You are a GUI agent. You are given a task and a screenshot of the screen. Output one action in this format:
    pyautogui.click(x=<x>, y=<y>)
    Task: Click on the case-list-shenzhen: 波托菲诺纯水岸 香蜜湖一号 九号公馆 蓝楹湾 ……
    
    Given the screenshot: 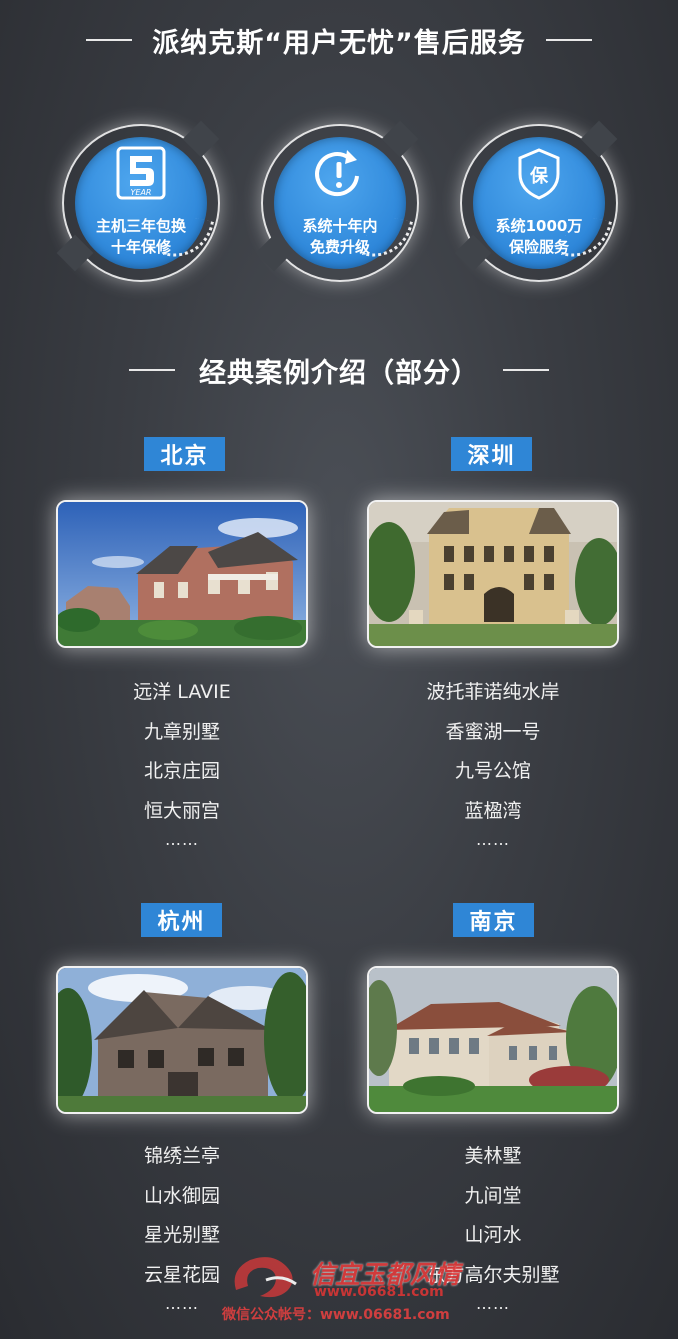 What is the action you would take?
    pyautogui.click(x=493, y=764)
    